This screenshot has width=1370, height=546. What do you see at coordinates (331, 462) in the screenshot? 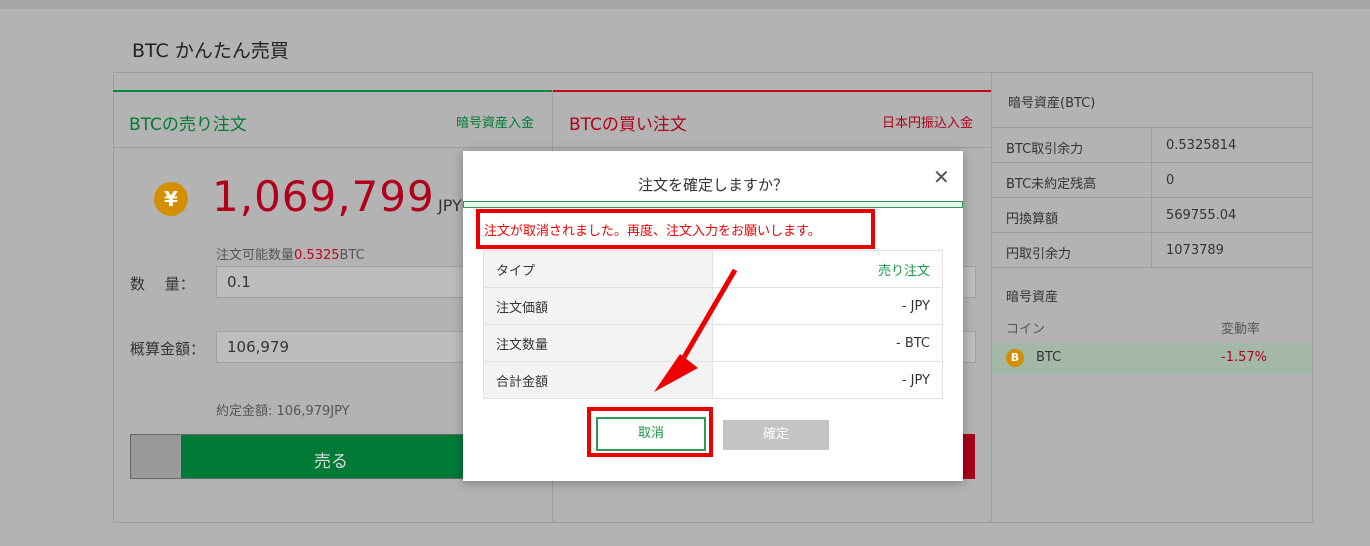
I see `sell-button-label: 売る` at bounding box center [331, 462].